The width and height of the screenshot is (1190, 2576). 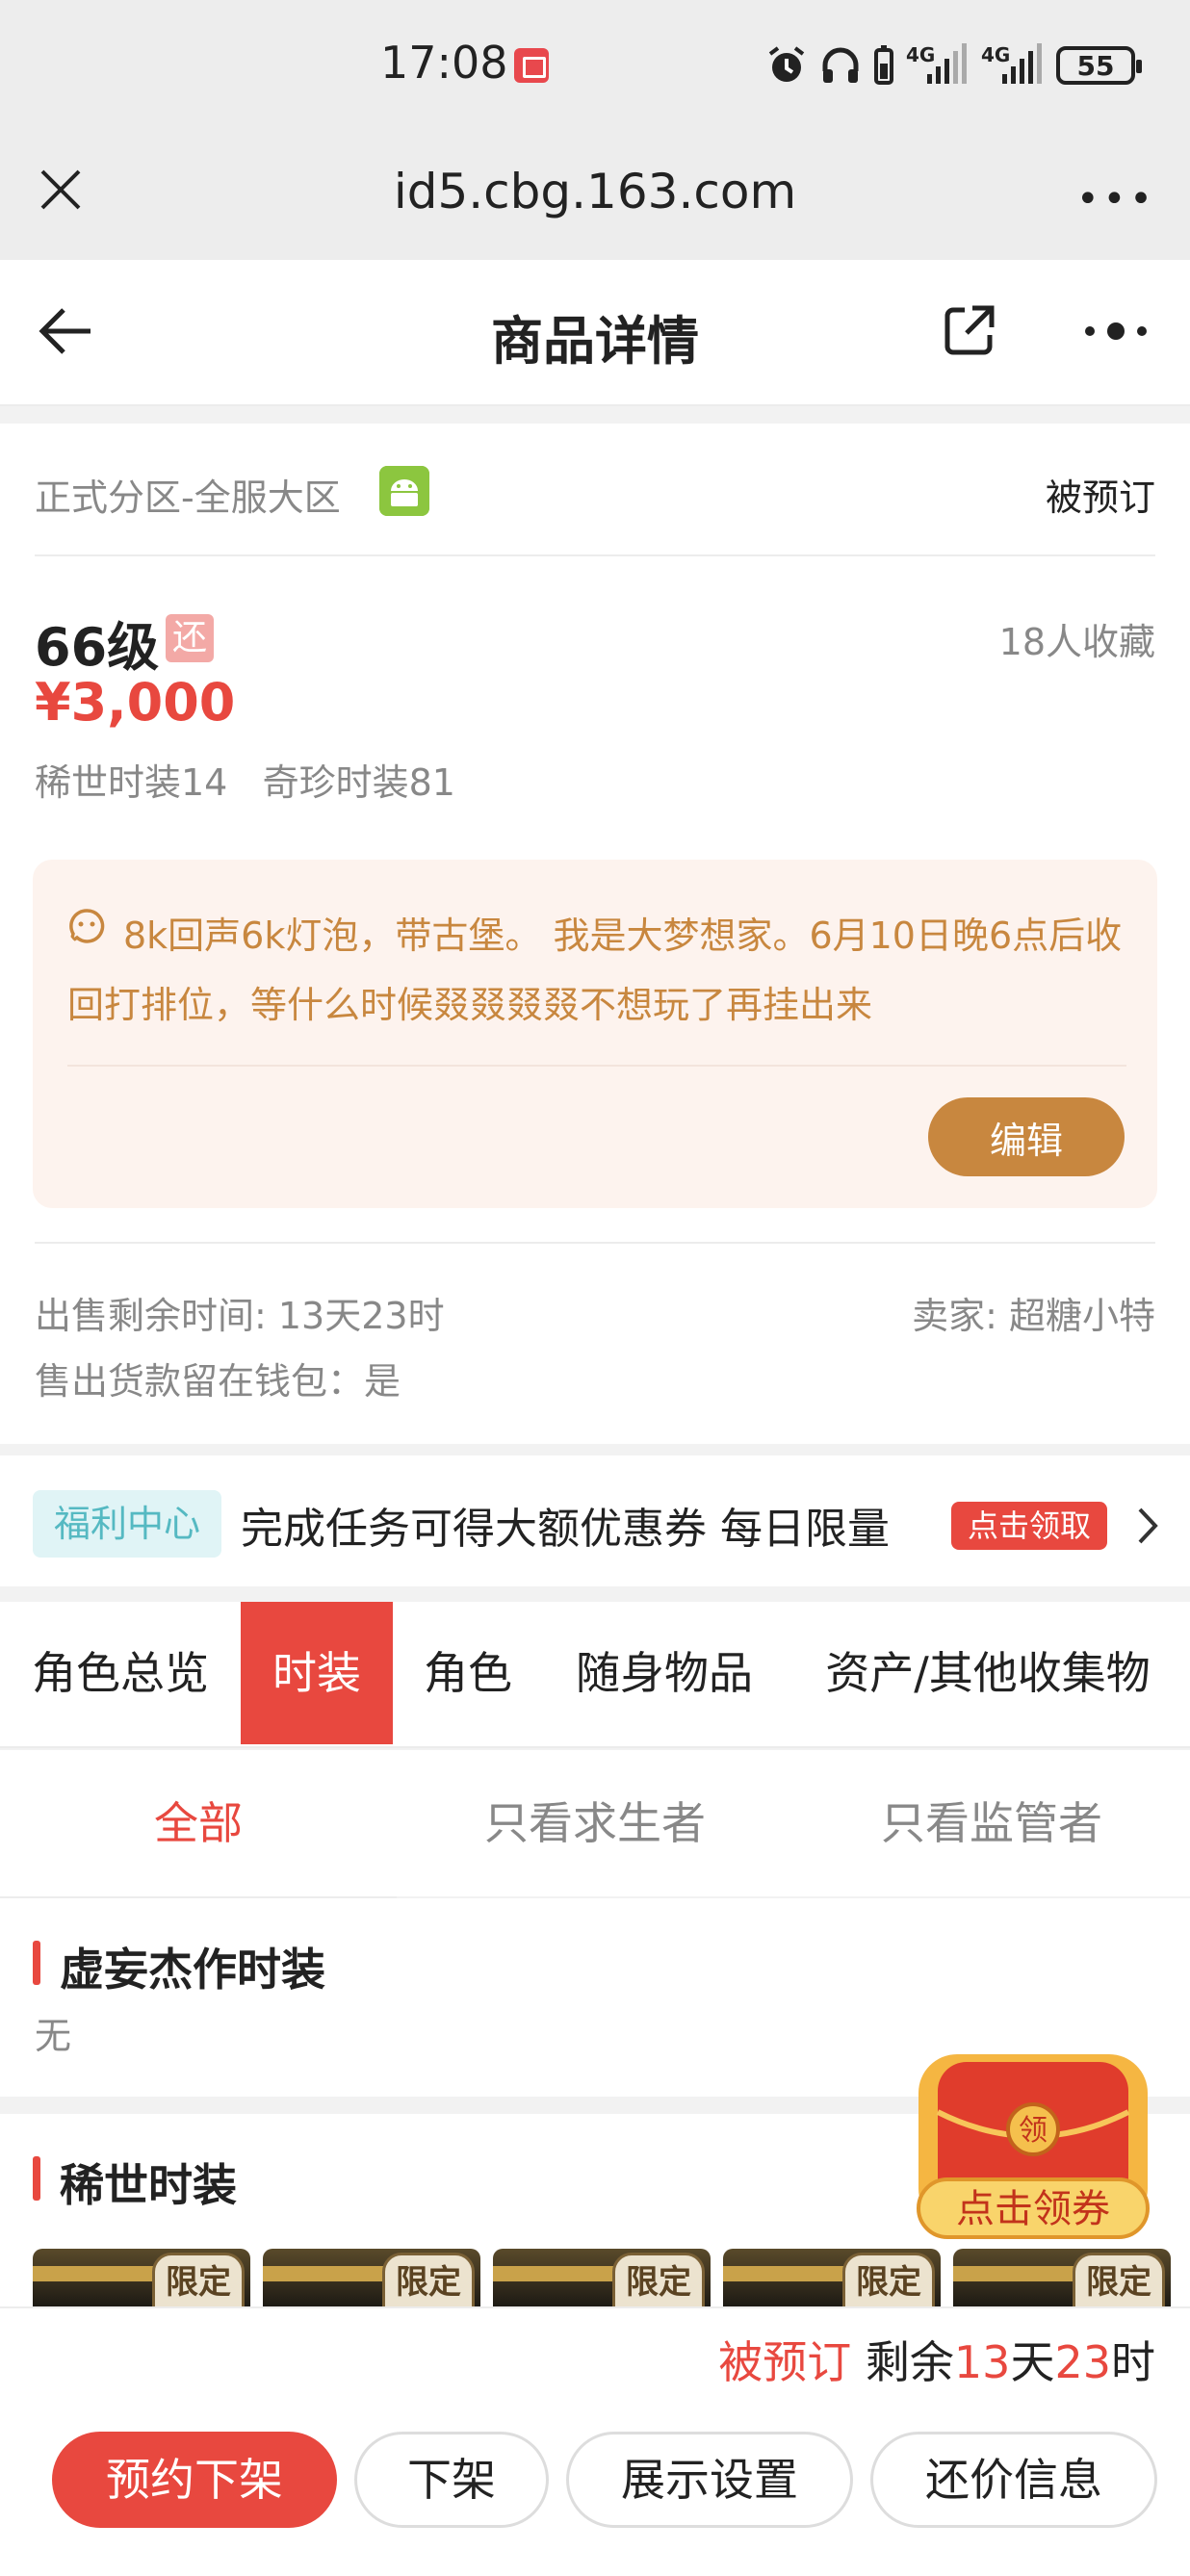 What do you see at coordinates (982, 2362) in the screenshot?
I see `remain-days: 13` at bounding box center [982, 2362].